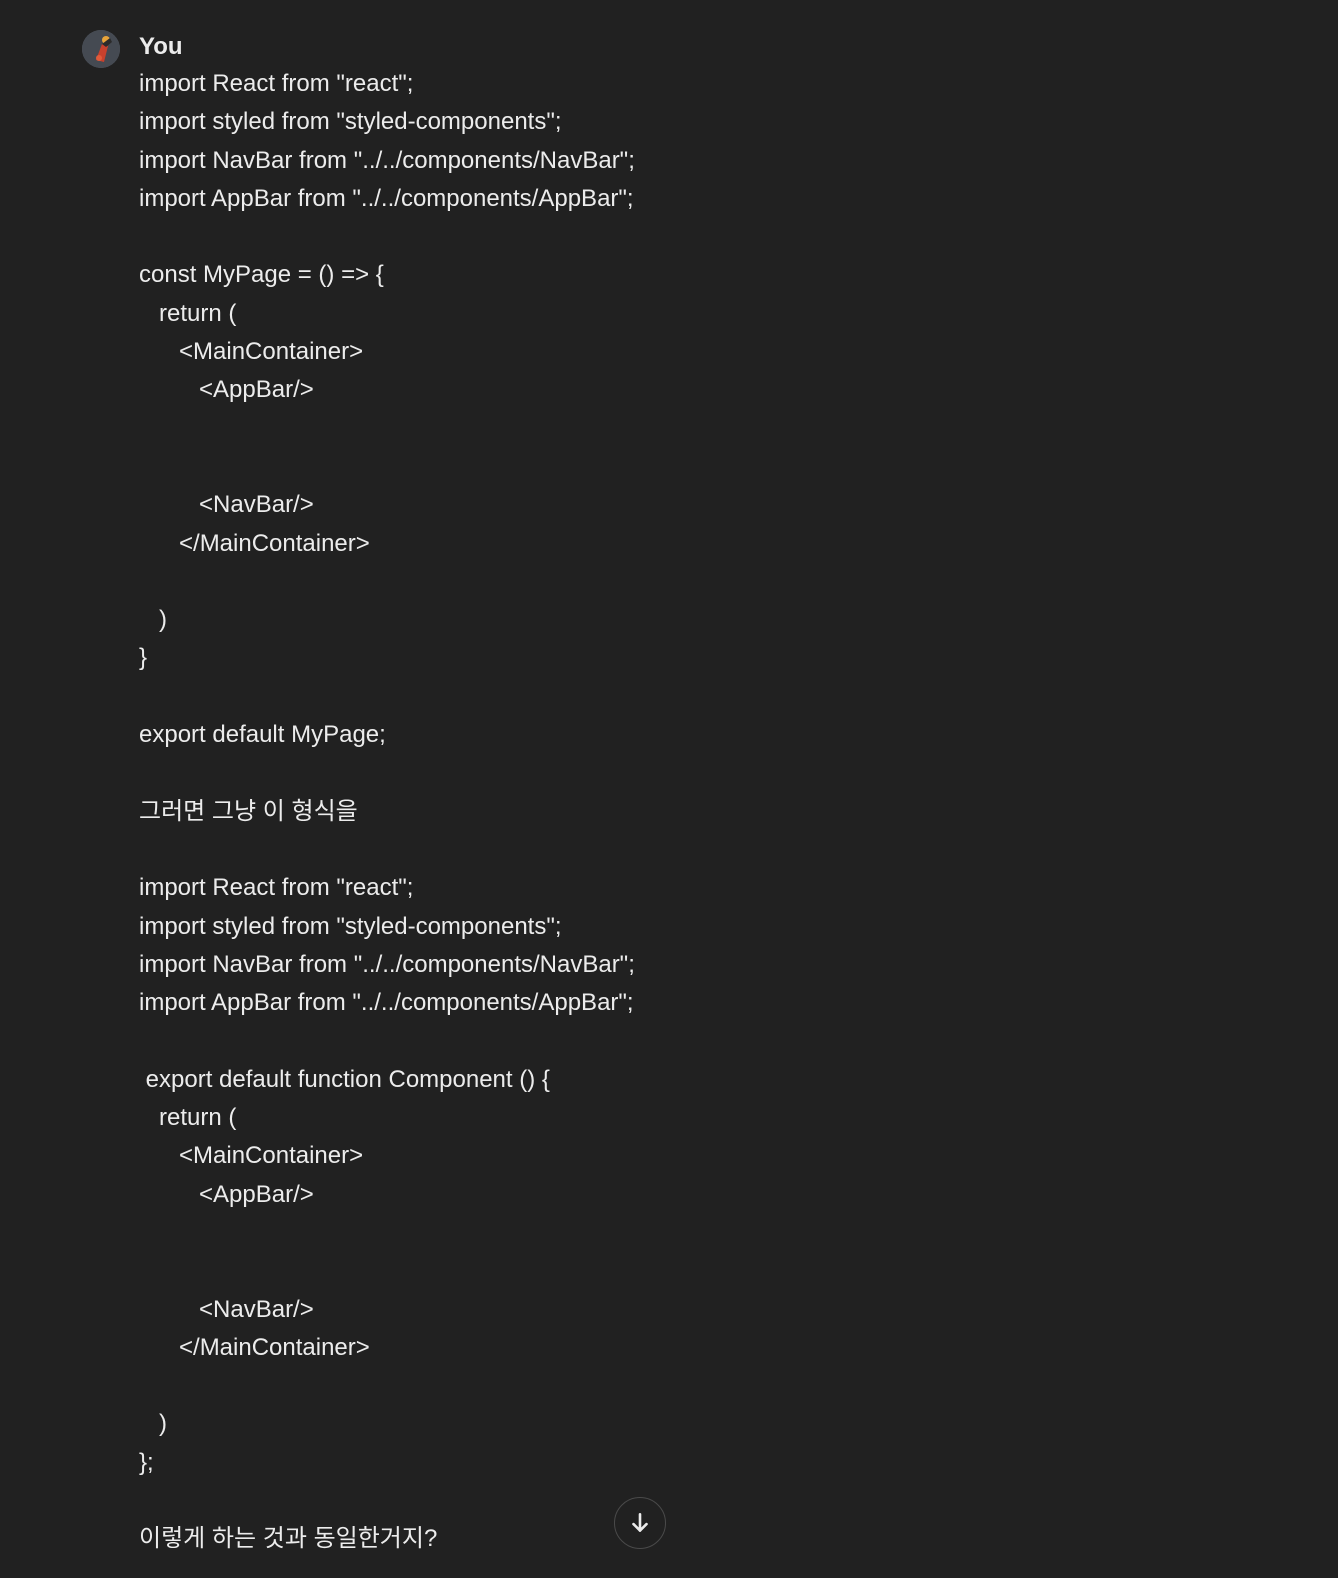 This screenshot has width=1338, height=1578. Describe the element at coordinates (288, 1539) in the screenshot. I see `message-line: 이렇게 하는 것과 동일한거지?` at that location.